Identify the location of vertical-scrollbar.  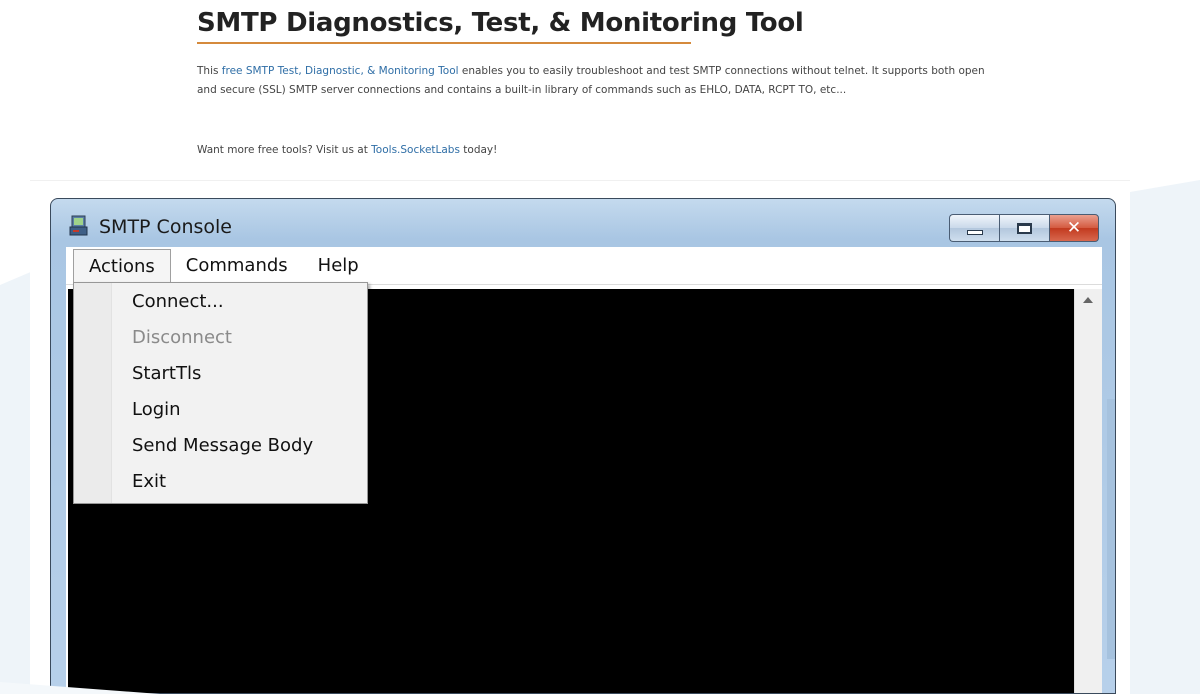
(1088, 491).